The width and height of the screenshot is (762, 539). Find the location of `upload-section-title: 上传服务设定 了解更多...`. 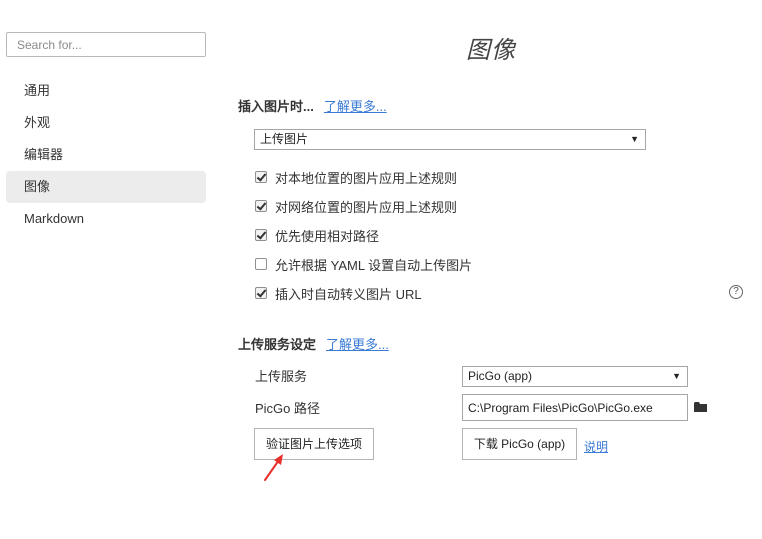

upload-section-title: 上传服务设定 了解更多... is located at coordinates (313, 343).